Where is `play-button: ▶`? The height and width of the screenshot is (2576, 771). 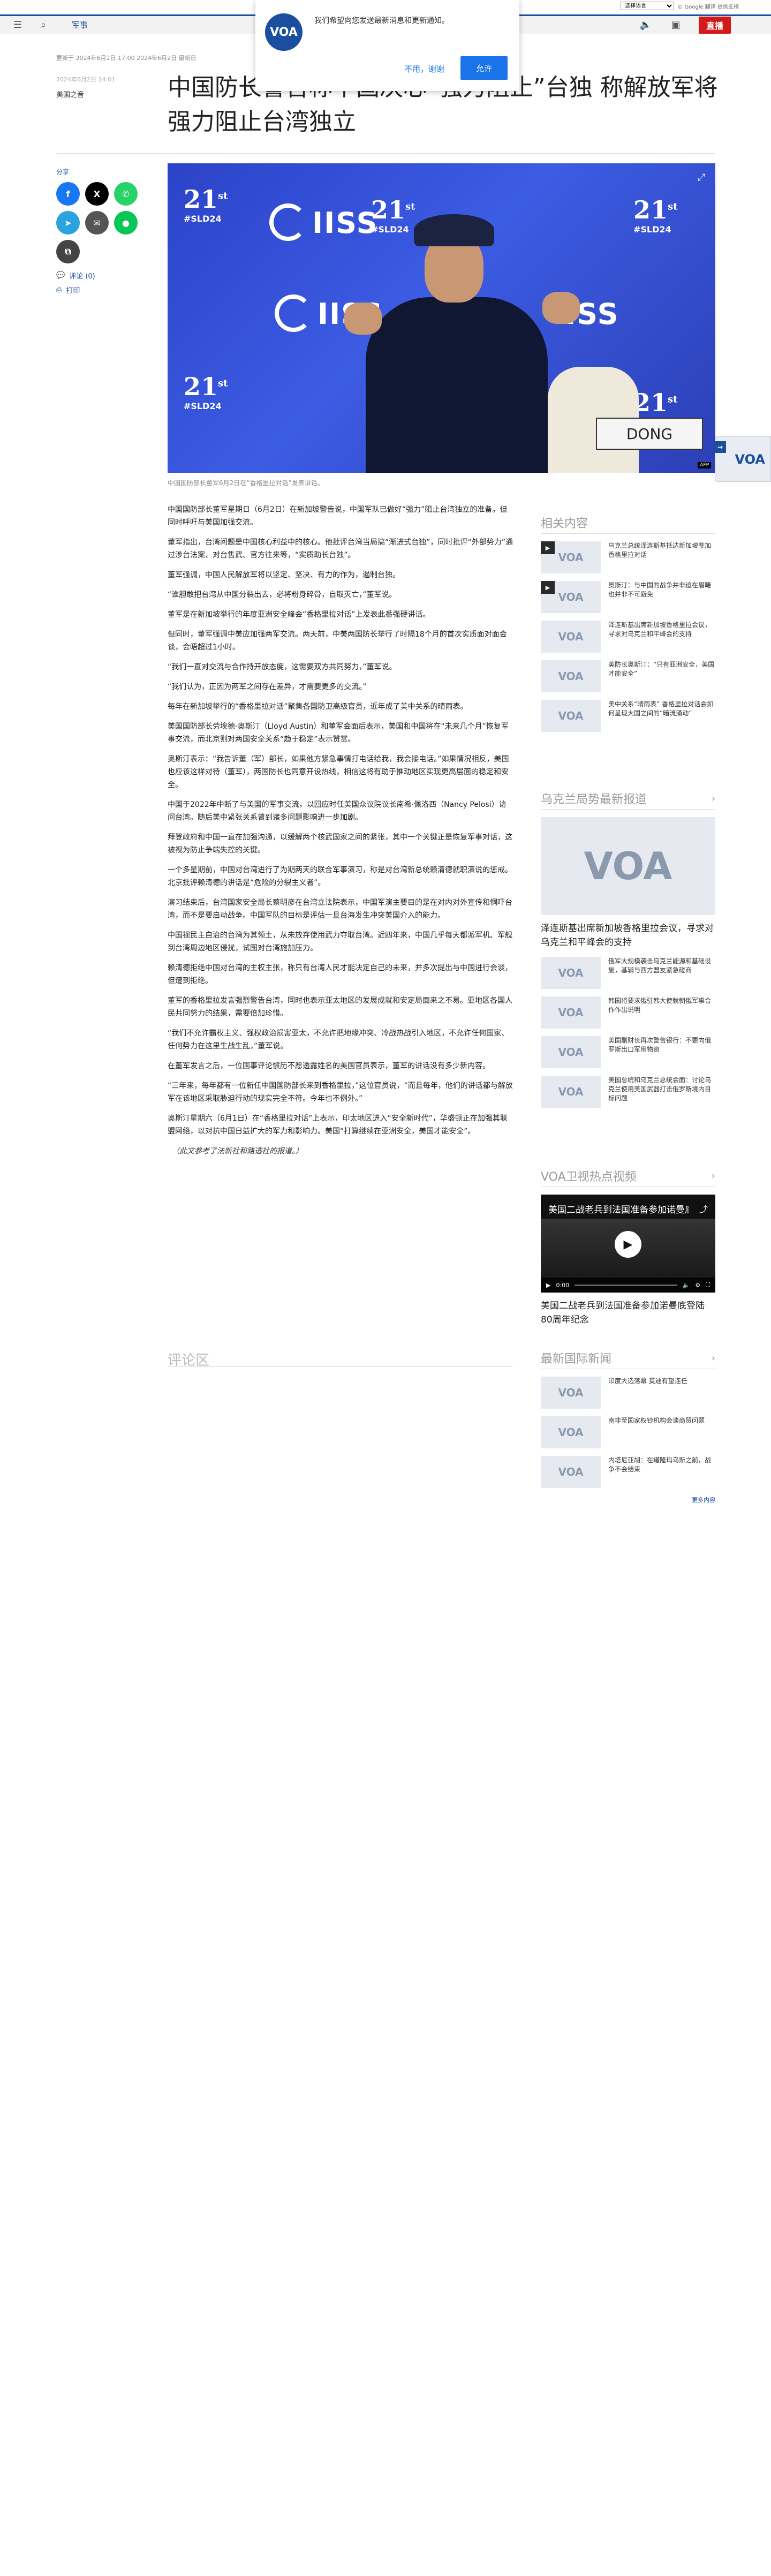
play-button: ▶ is located at coordinates (628, 1244).